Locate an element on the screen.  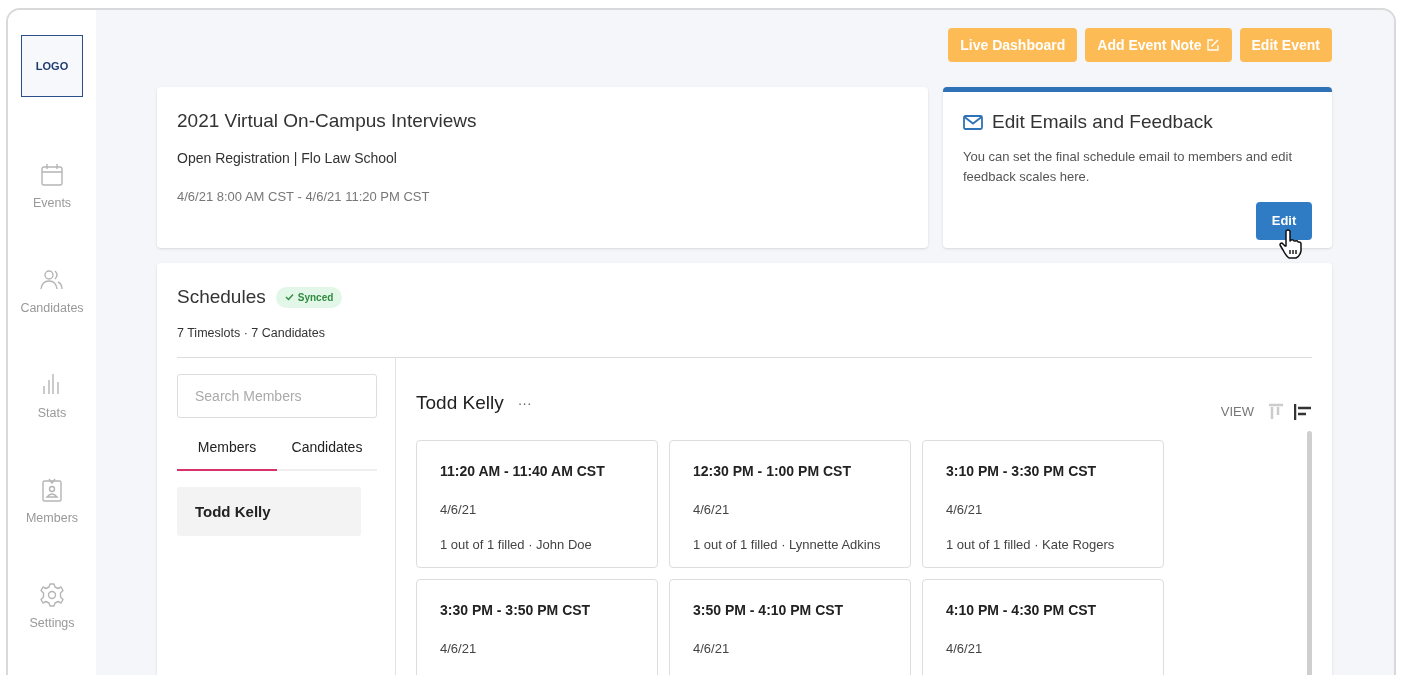
timeslot-time: 4:10 PM - 4:30 PM CST is located at coordinates (1022, 611).